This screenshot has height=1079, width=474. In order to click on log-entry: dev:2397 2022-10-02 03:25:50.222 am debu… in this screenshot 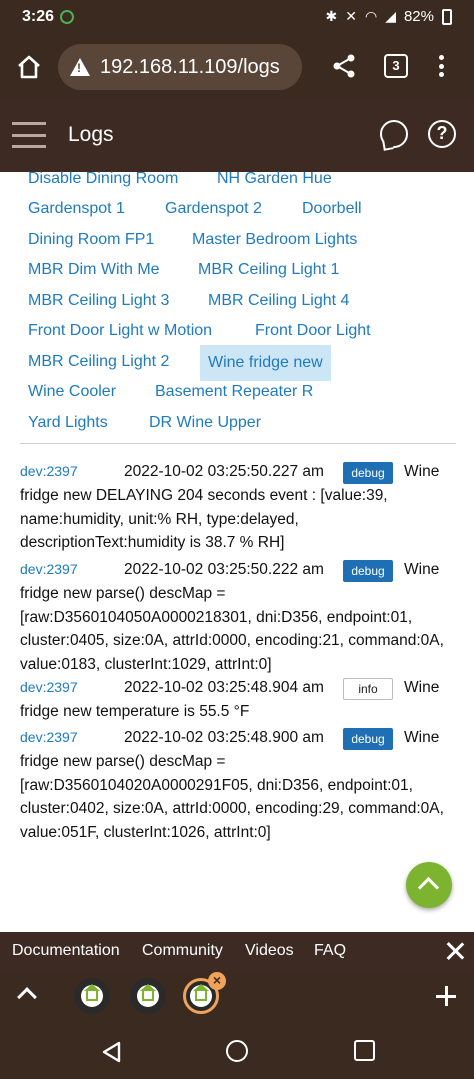, I will do `click(238, 614)`.